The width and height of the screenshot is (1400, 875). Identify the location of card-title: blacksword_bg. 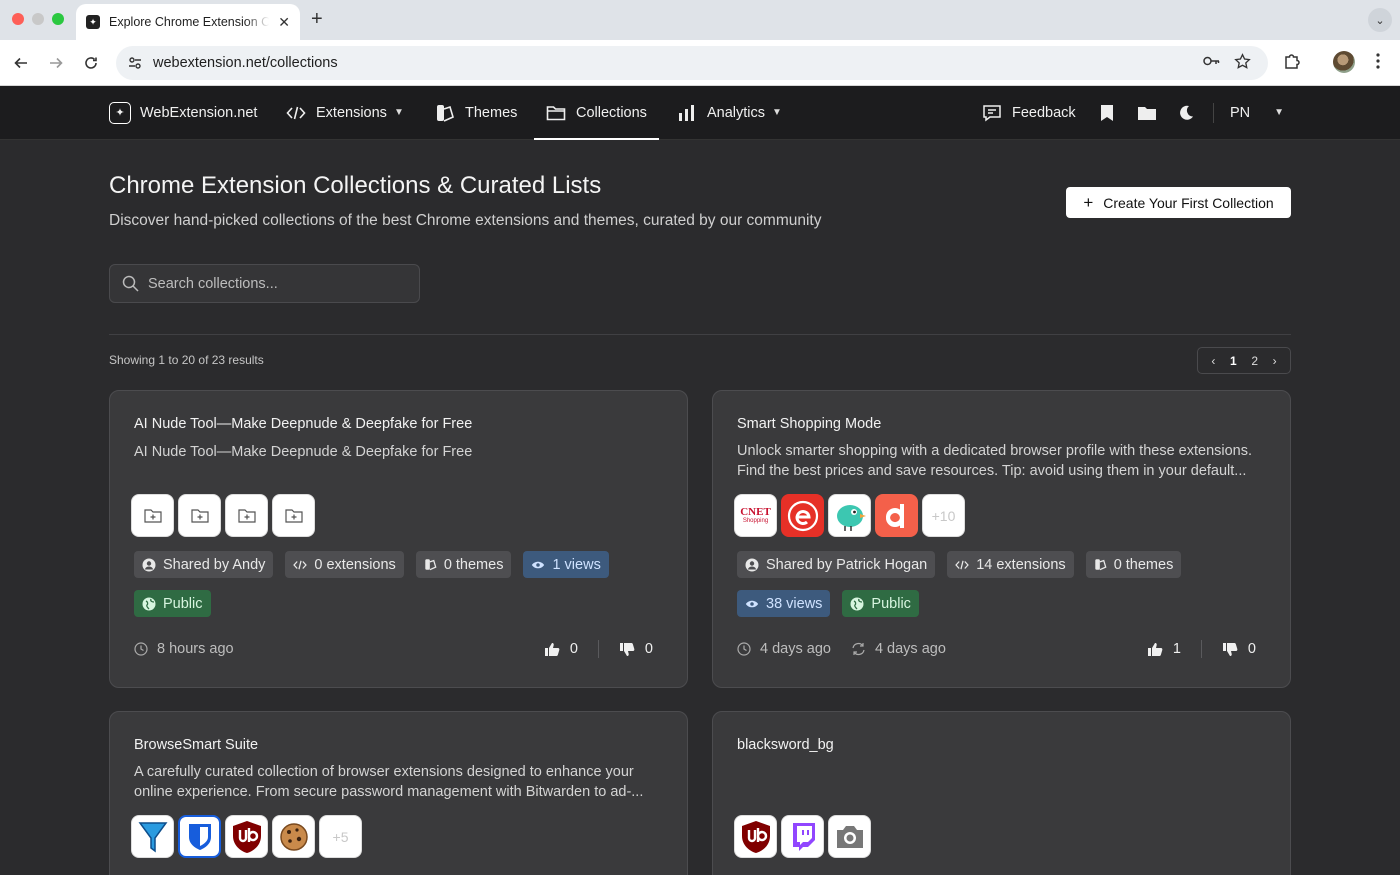
(785, 745).